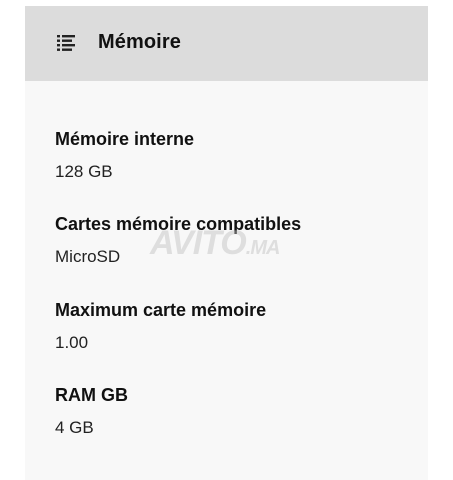 This screenshot has height=480, width=453. What do you see at coordinates (161, 310) in the screenshot?
I see `spec-label: Maximum carte mémoire` at bounding box center [161, 310].